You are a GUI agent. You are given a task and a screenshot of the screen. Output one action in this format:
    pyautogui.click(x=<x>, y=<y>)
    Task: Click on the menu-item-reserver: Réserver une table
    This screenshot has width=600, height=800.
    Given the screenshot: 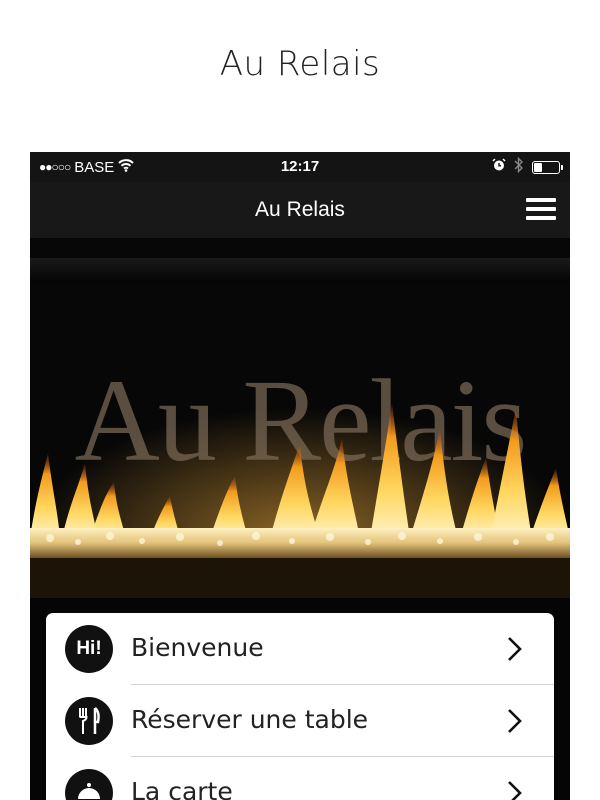 What is the action you would take?
    pyautogui.click(x=300, y=720)
    